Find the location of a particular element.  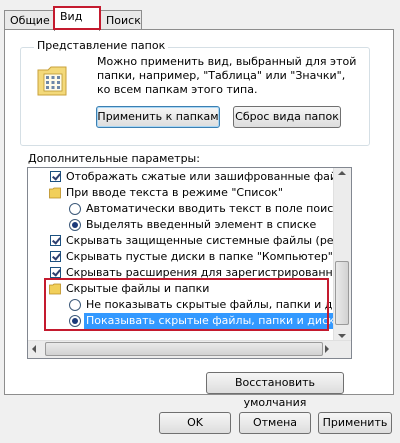

list-item-label: Показывать скрытые файлы, папки и диски is located at coordinates (214, 321).